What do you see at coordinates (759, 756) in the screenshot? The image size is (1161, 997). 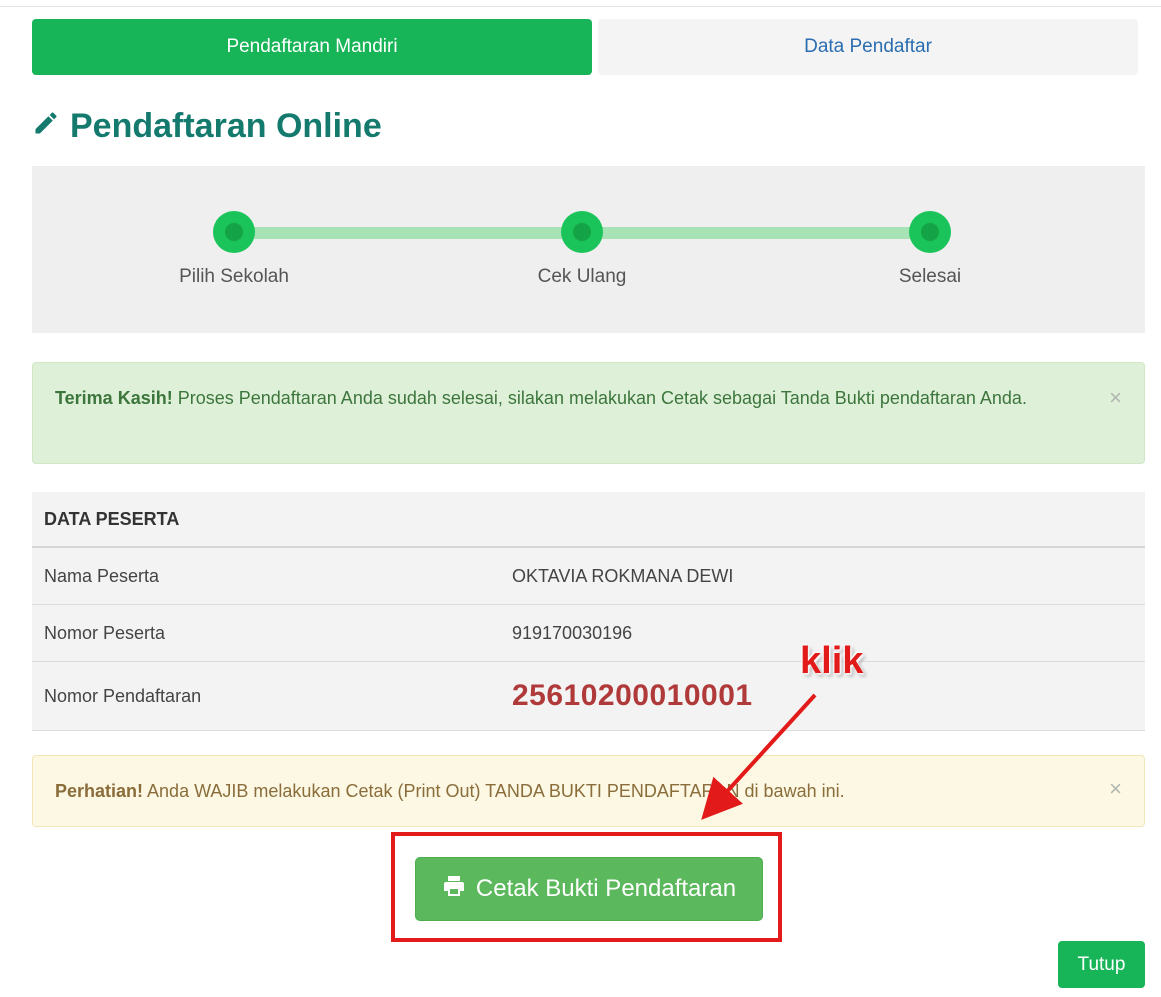 I see `annotation-arrow` at bounding box center [759, 756].